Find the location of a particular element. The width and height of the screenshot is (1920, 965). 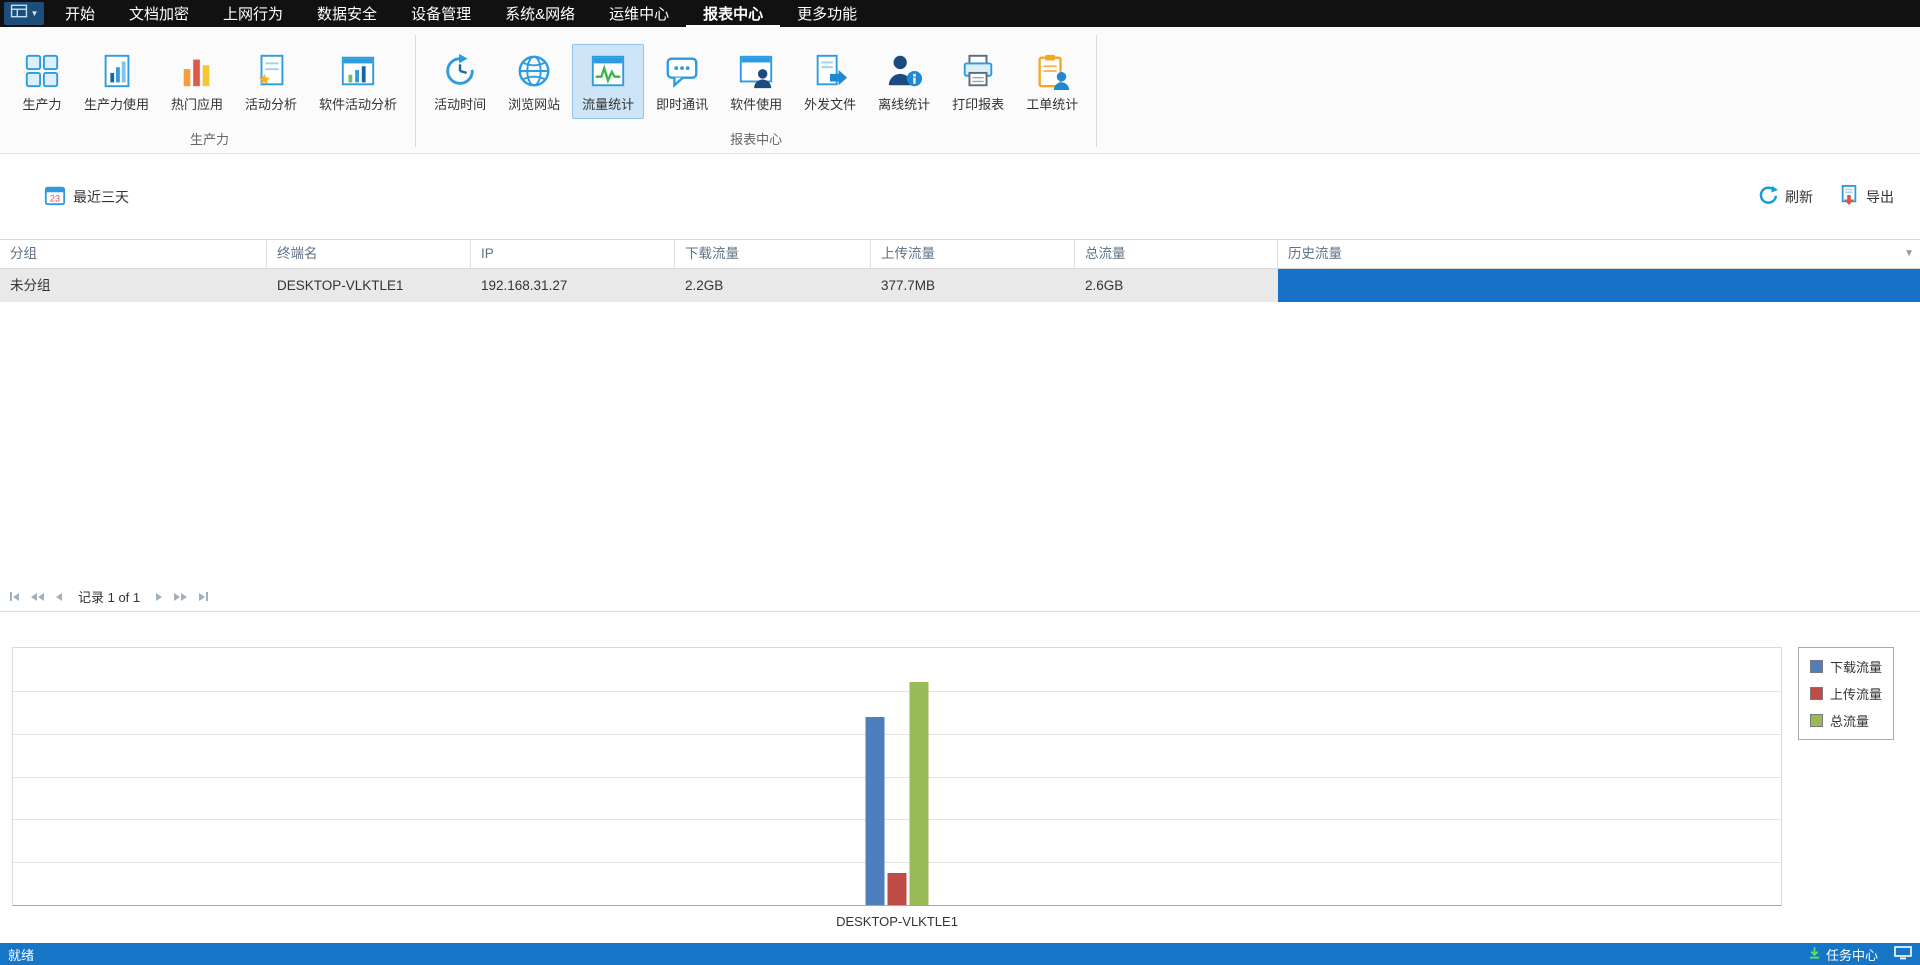

export-label: 导出 is located at coordinates (1880, 196).